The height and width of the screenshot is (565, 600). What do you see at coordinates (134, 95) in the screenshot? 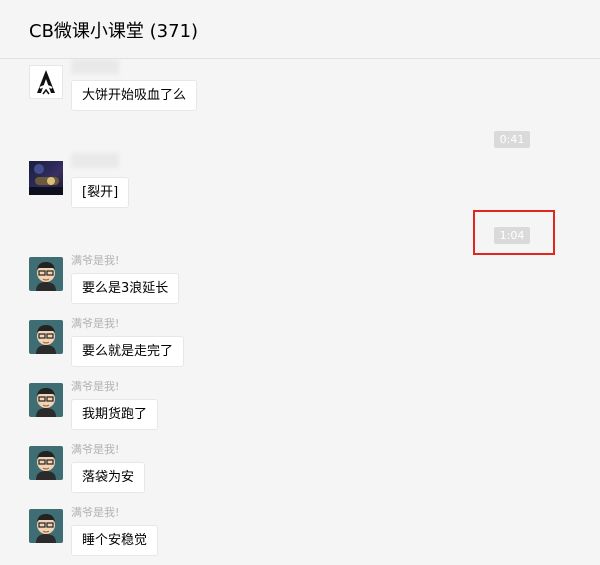
I see `message-bubble: 大饼开始吸血了么` at bounding box center [134, 95].